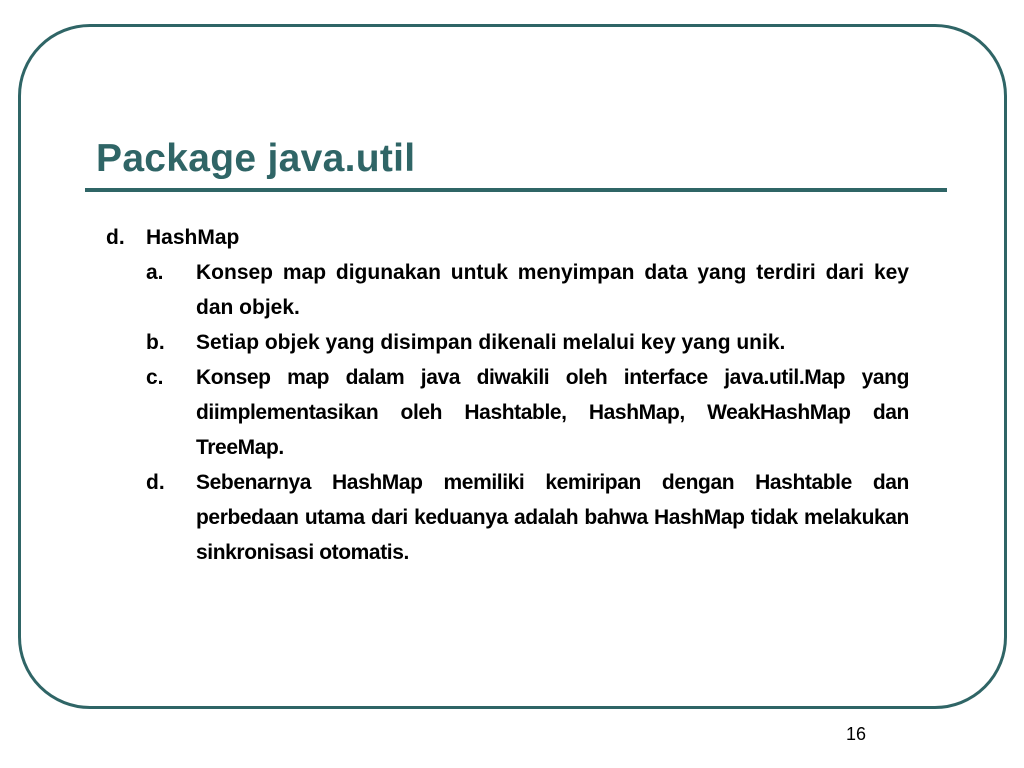 This screenshot has width=1024, height=768. Describe the element at coordinates (507, 237) in the screenshot. I see `section-heading: d. HashMap` at that location.